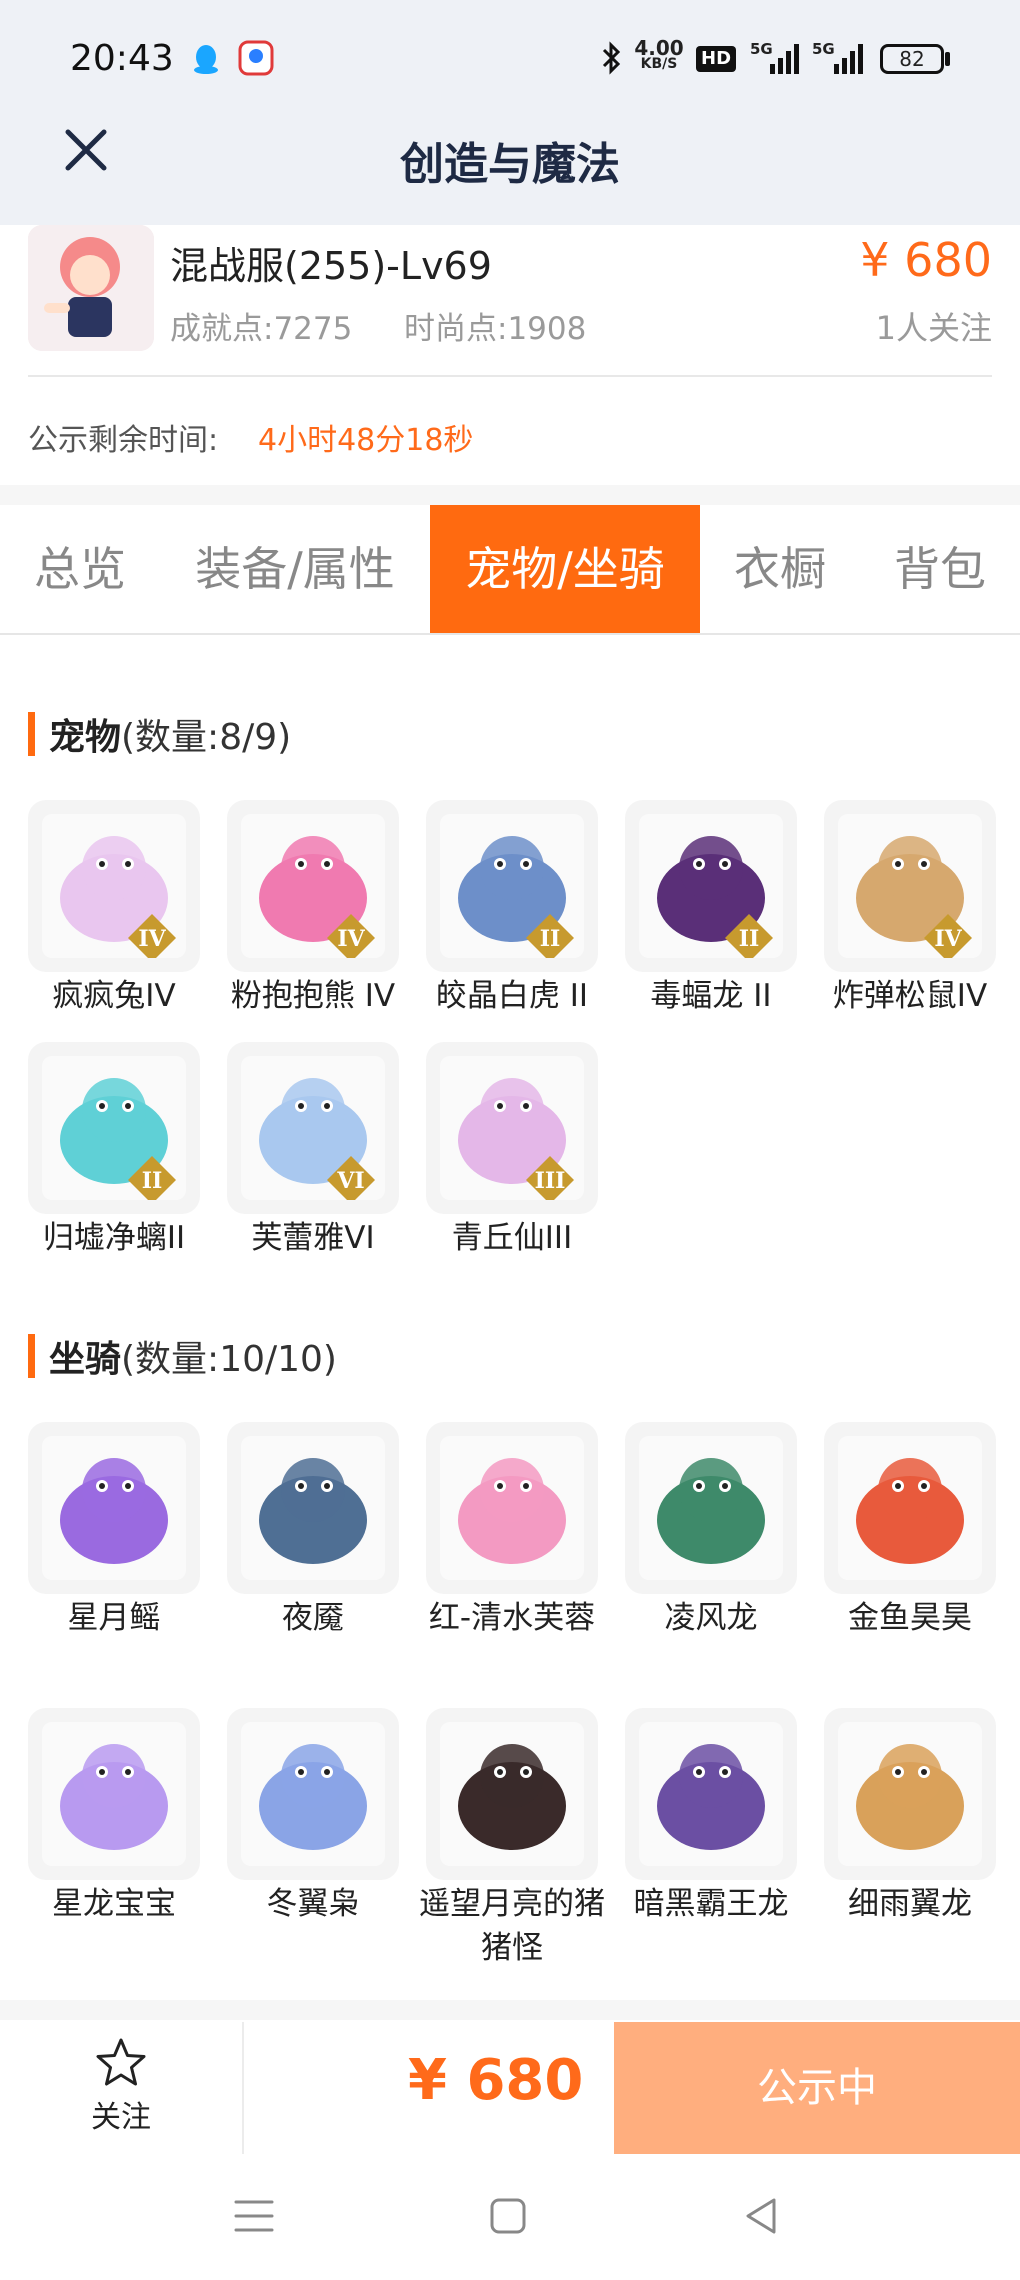 The image size is (1020, 2280). Describe the element at coordinates (366, 440) in the screenshot. I see `notice-countdown: 4小时48分18秒` at that location.